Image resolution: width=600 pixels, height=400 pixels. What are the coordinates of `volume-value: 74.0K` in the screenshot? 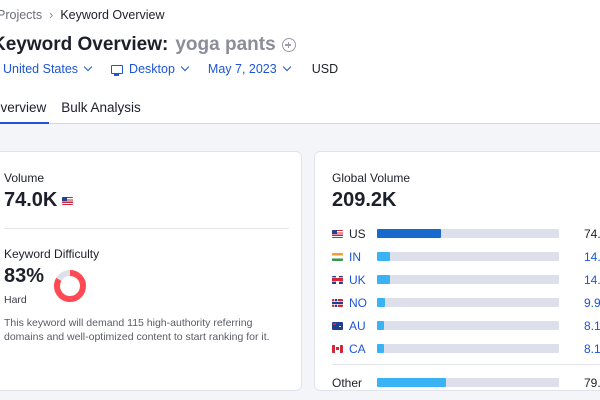 It's located at (31, 200).